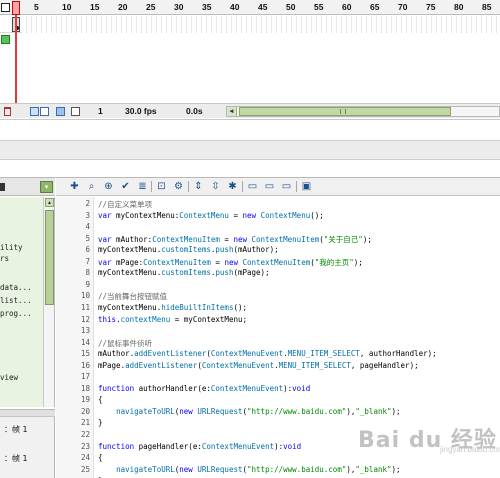  I want to click on show-code-hint-icon: ⊡, so click(161, 186).